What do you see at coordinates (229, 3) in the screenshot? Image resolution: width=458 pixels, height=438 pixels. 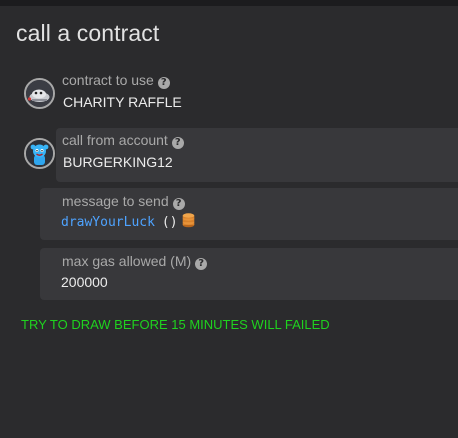 I see `top-bar` at bounding box center [229, 3].